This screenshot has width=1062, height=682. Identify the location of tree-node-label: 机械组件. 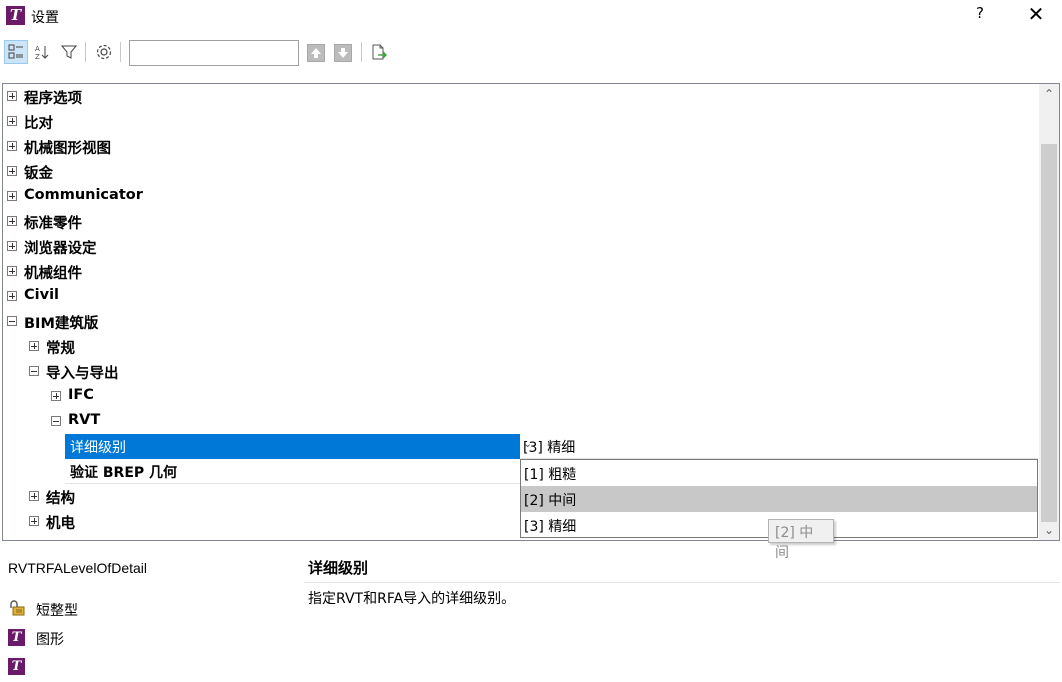
(53, 274).